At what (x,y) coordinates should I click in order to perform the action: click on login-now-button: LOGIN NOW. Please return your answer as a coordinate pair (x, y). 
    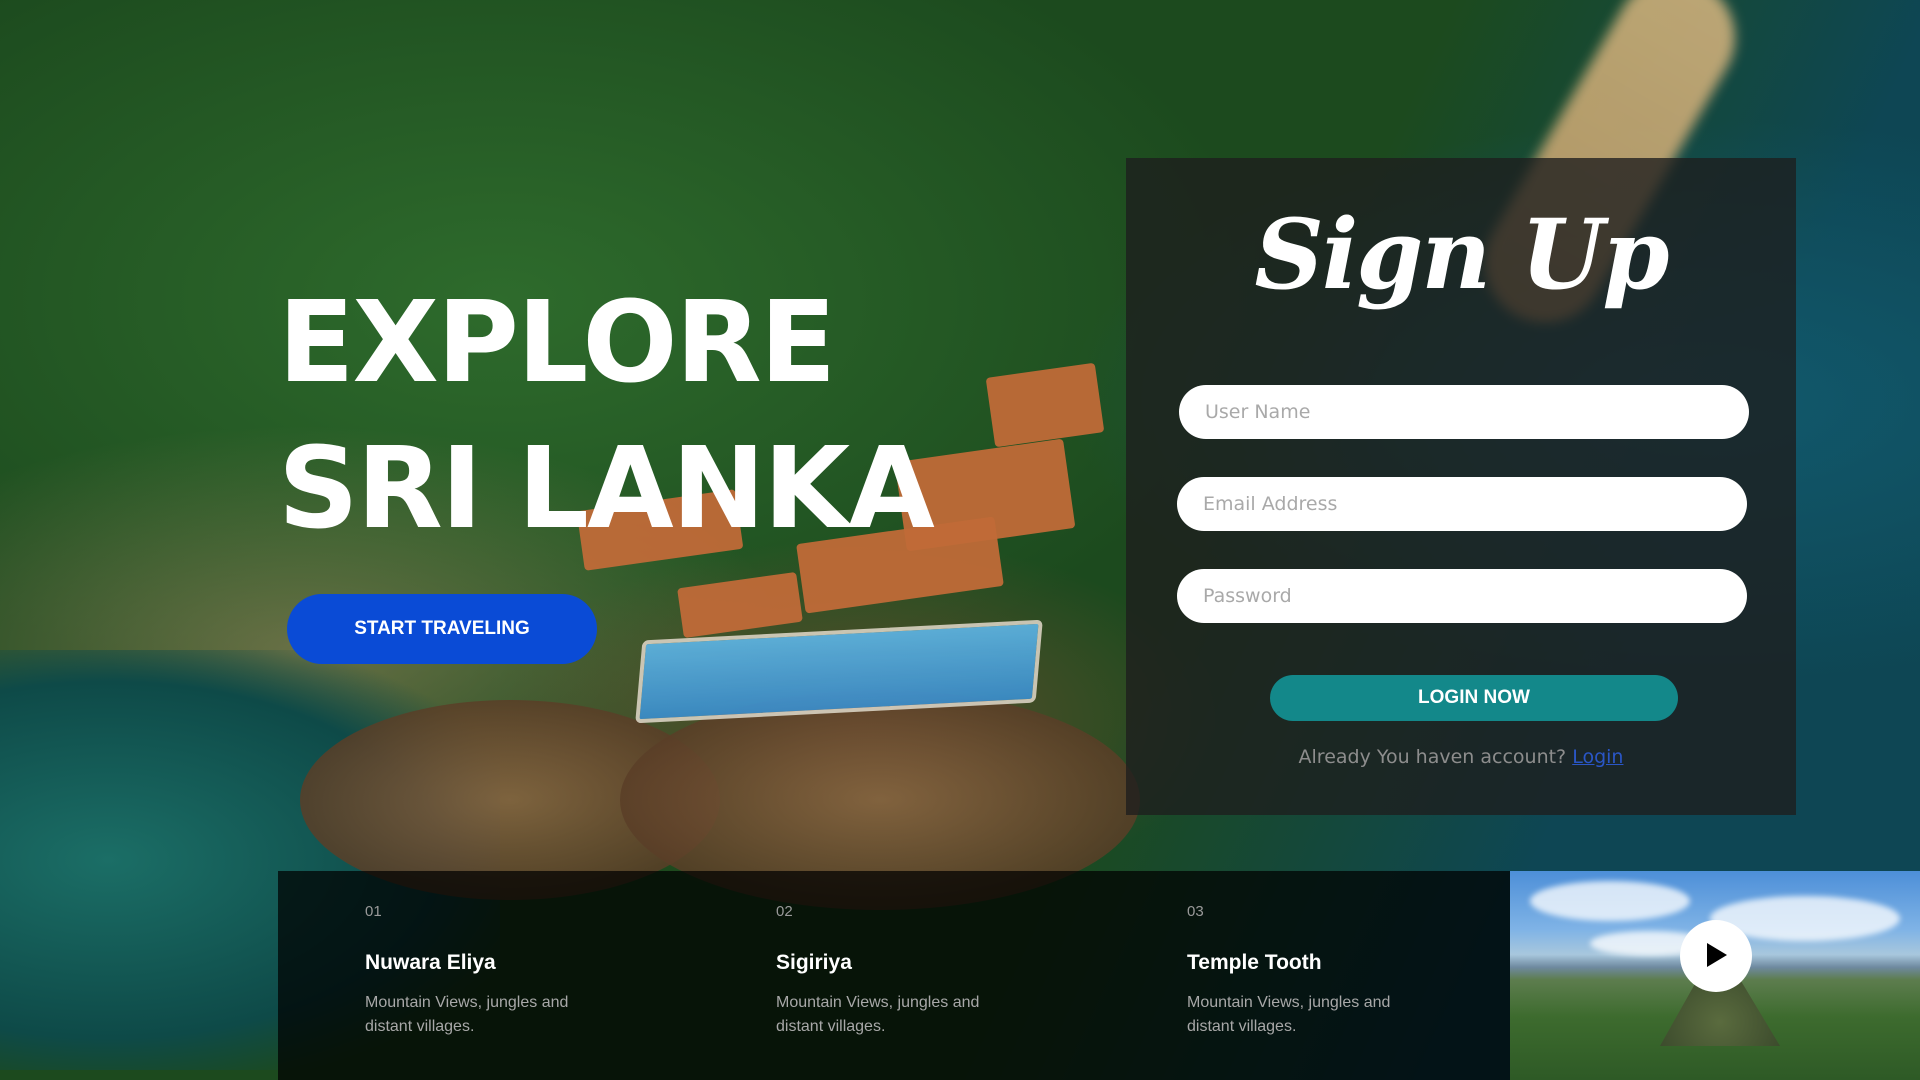
    Looking at the image, I should click on (1474, 698).